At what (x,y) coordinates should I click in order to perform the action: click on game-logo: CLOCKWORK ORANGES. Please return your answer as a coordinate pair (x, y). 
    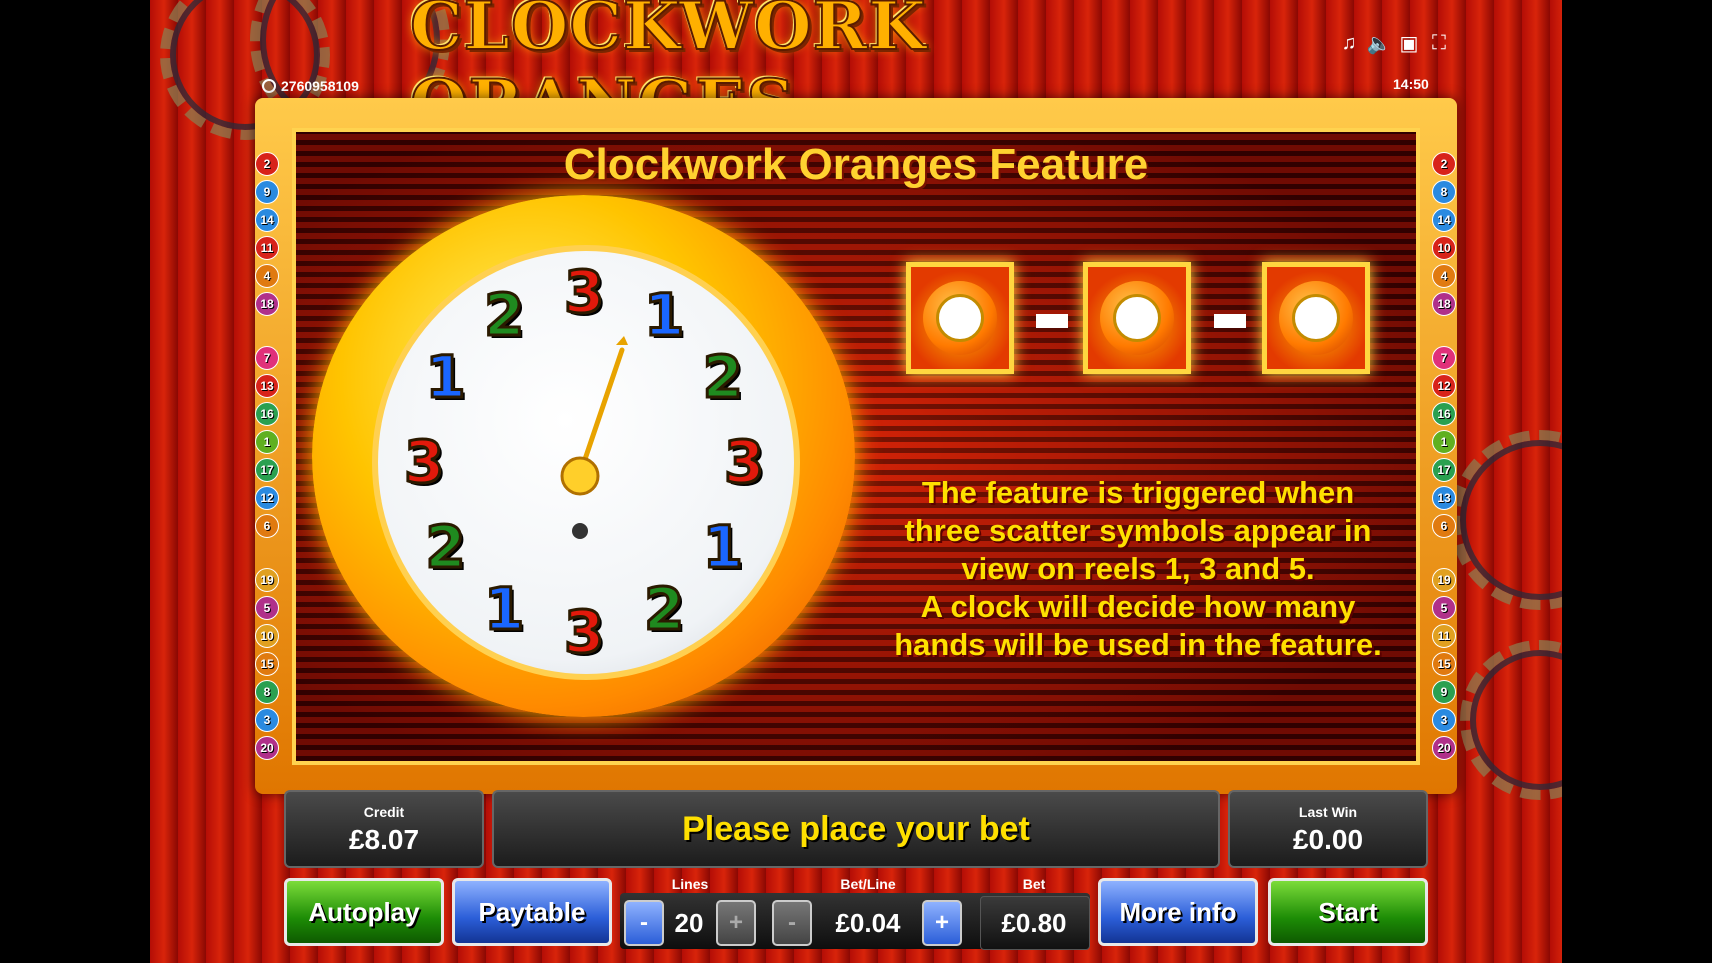
    Looking at the image, I should click on (668, 72).